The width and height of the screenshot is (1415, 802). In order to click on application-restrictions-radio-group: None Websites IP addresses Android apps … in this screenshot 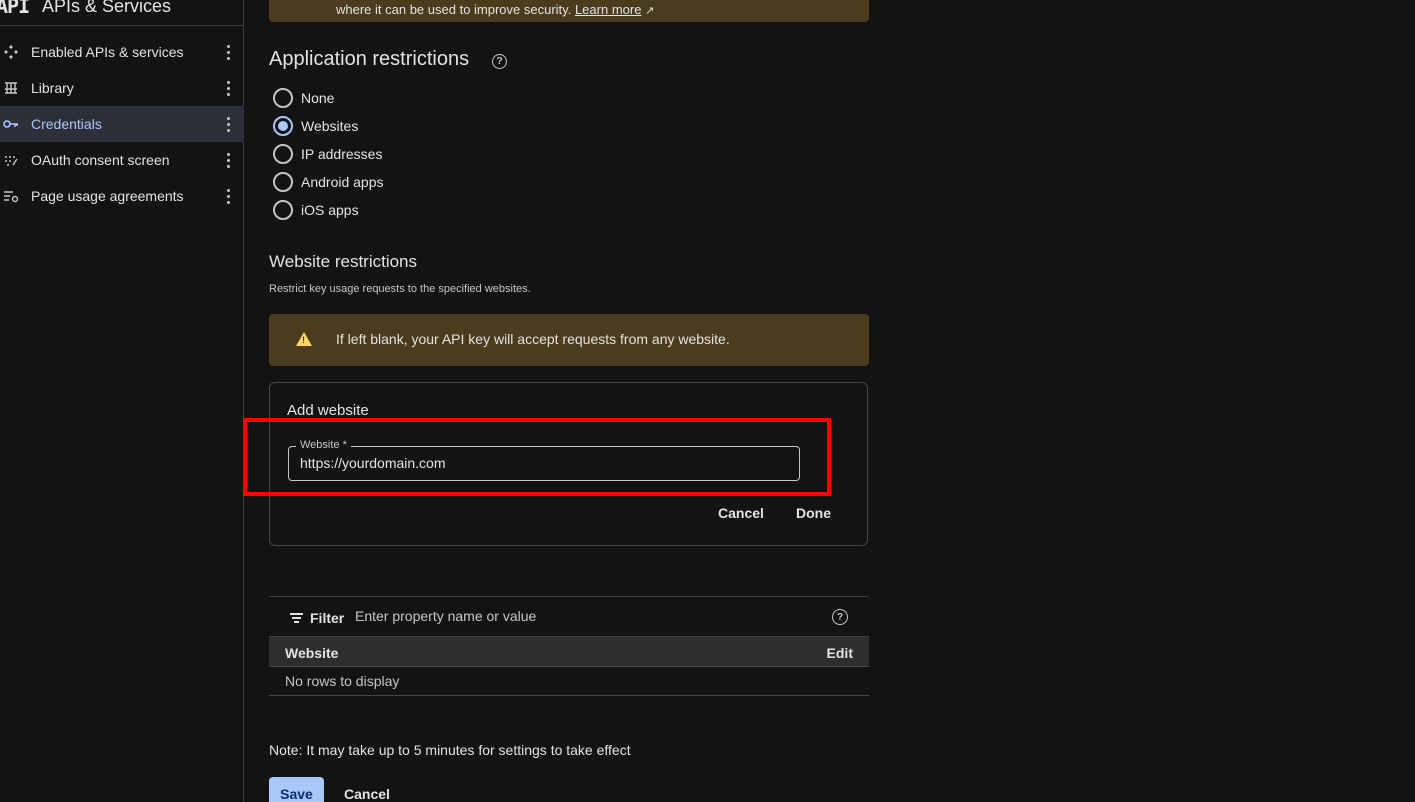, I will do `click(328, 154)`.